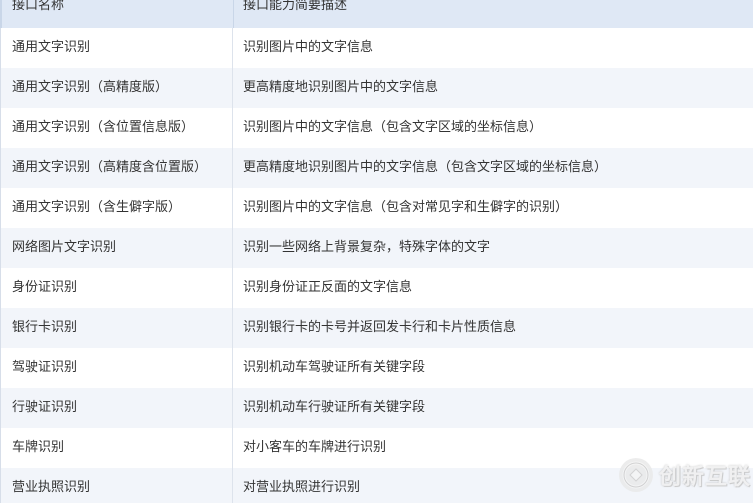 This screenshot has width=753, height=503. What do you see at coordinates (103, 127) in the screenshot?
I see `api-name-cell: 通用文字识别（含位置信息版）` at bounding box center [103, 127].